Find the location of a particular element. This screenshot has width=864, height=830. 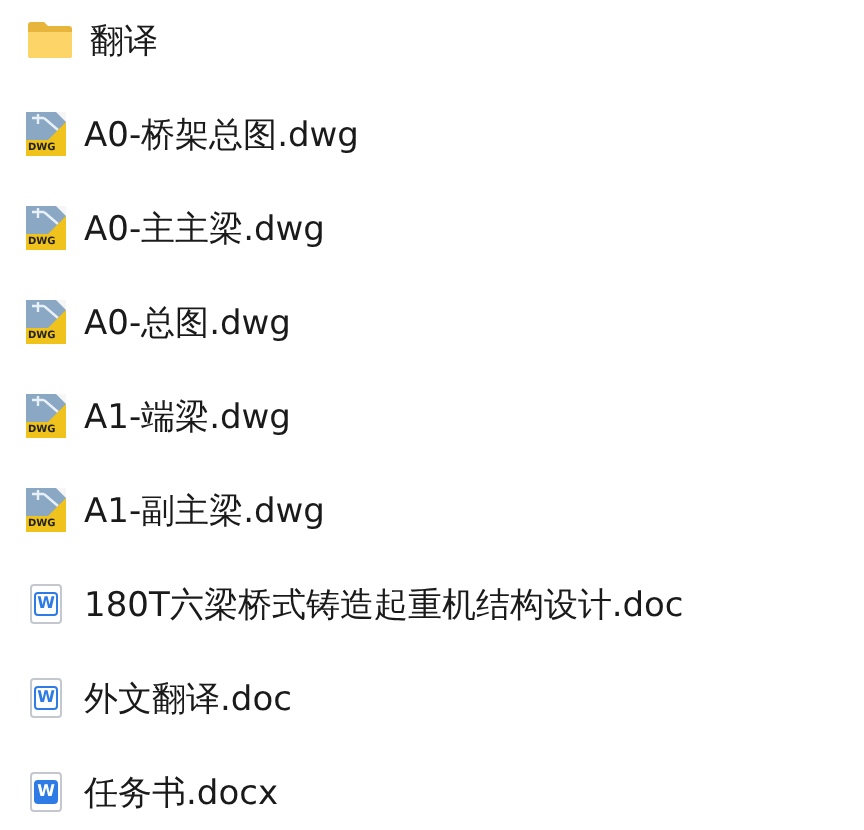

folder-icon is located at coordinates (50, 40).